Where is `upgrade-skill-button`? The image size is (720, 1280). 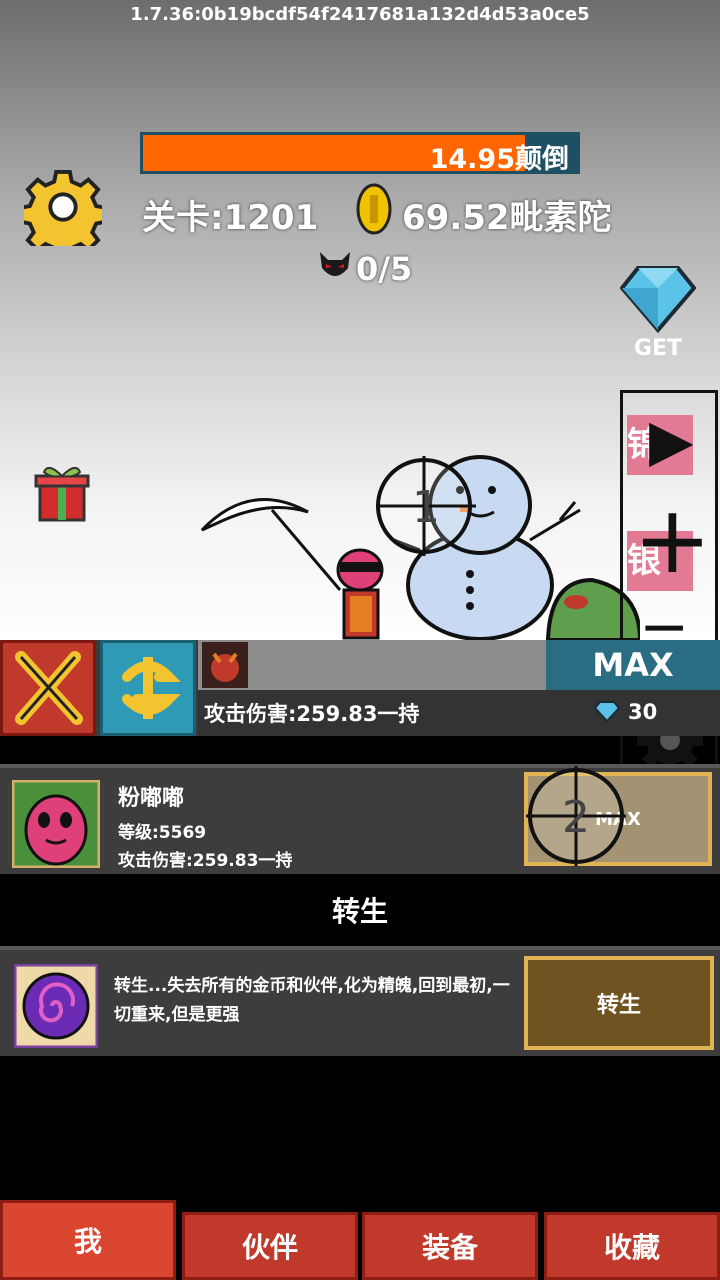
upgrade-skill-button is located at coordinates (148, 688).